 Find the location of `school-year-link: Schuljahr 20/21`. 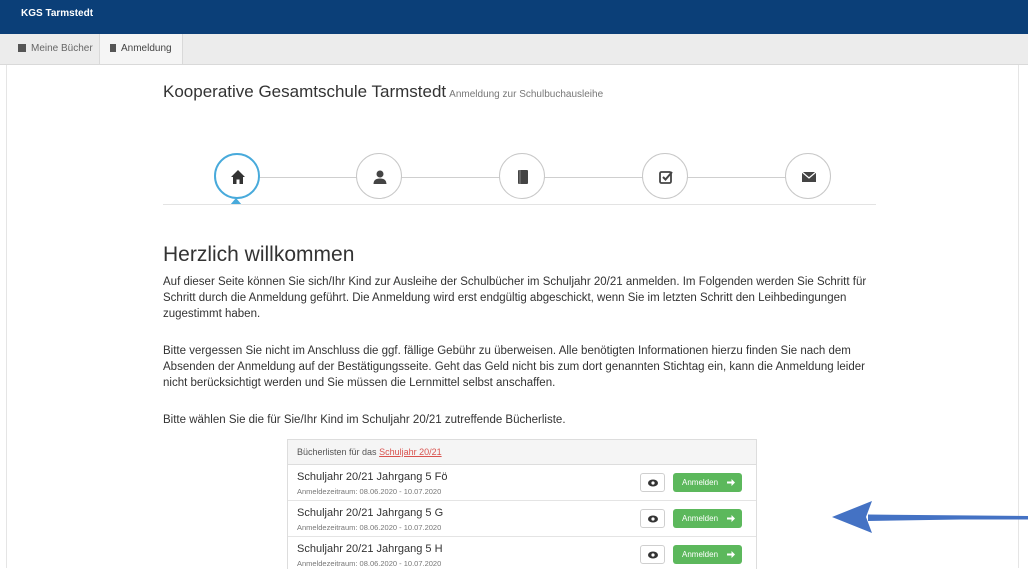

school-year-link: Schuljahr 20/21 is located at coordinates (410, 452).